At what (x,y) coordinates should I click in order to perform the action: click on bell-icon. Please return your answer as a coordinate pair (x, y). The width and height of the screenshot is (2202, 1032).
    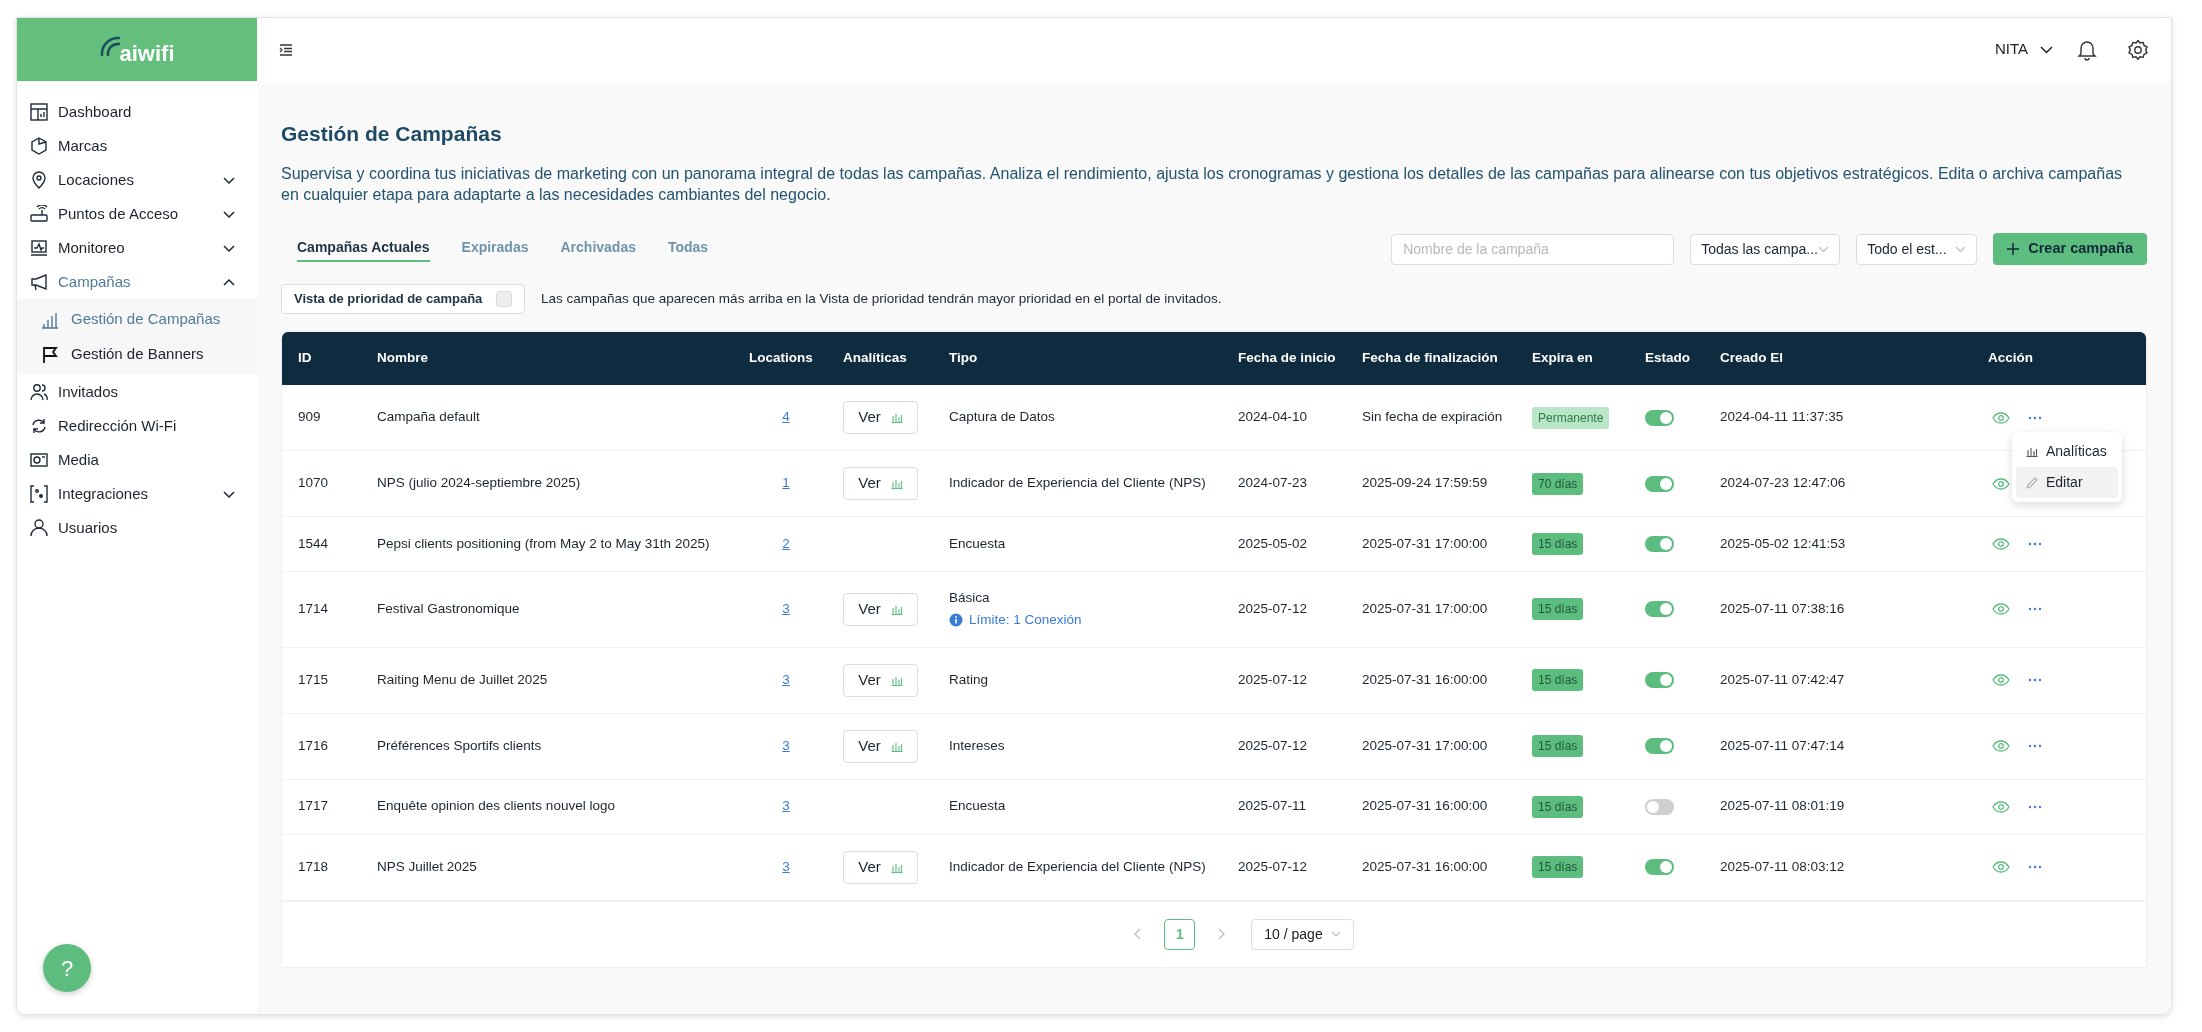
    Looking at the image, I should click on (2087, 49).